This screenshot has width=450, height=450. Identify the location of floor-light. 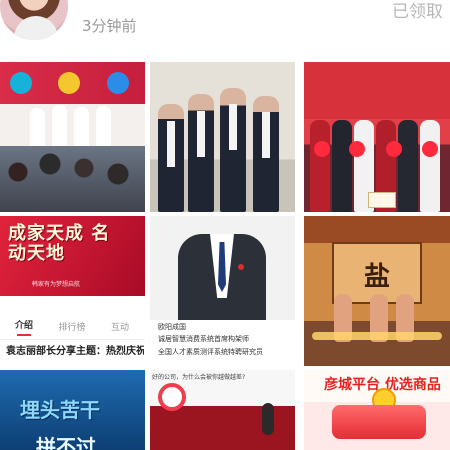
(377, 336).